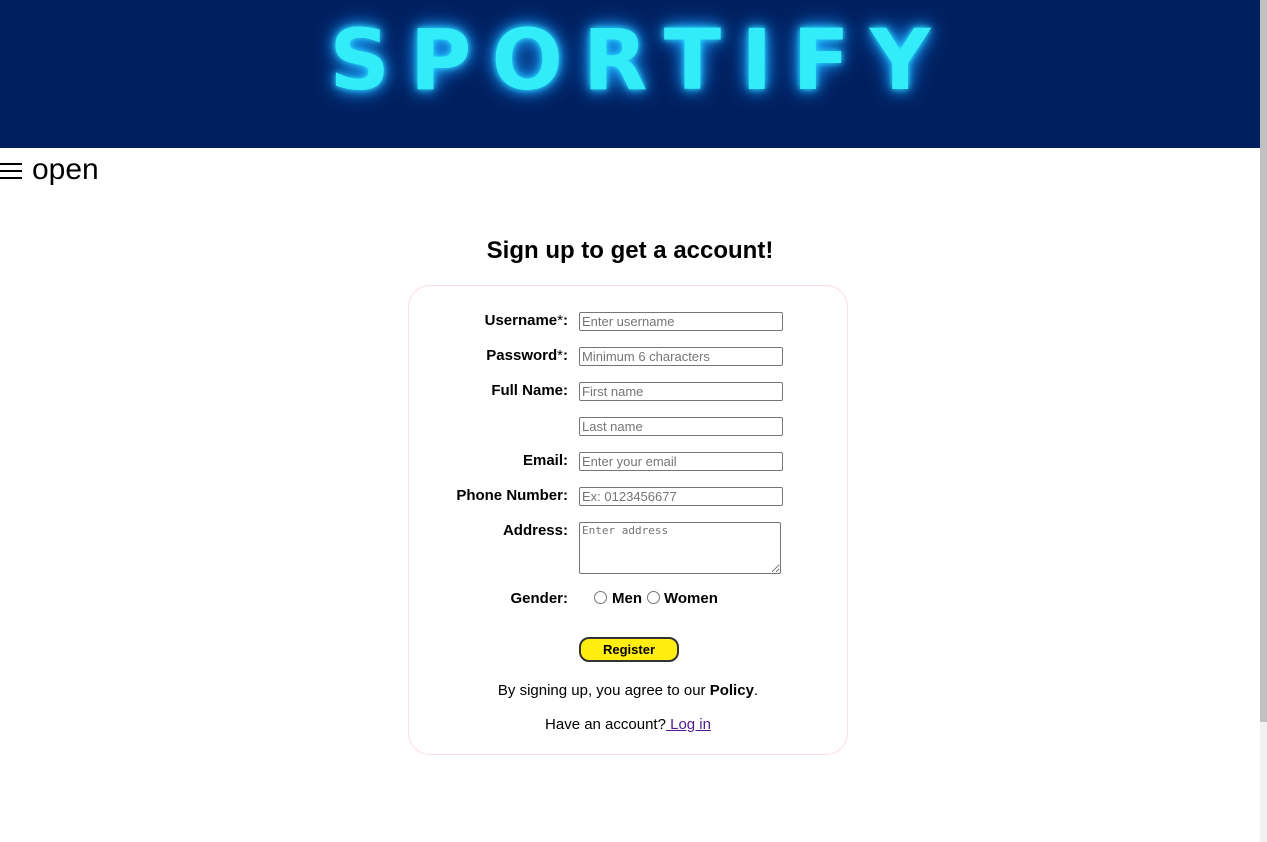  Describe the element at coordinates (681, 496) in the screenshot. I see `phone-input` at that location.